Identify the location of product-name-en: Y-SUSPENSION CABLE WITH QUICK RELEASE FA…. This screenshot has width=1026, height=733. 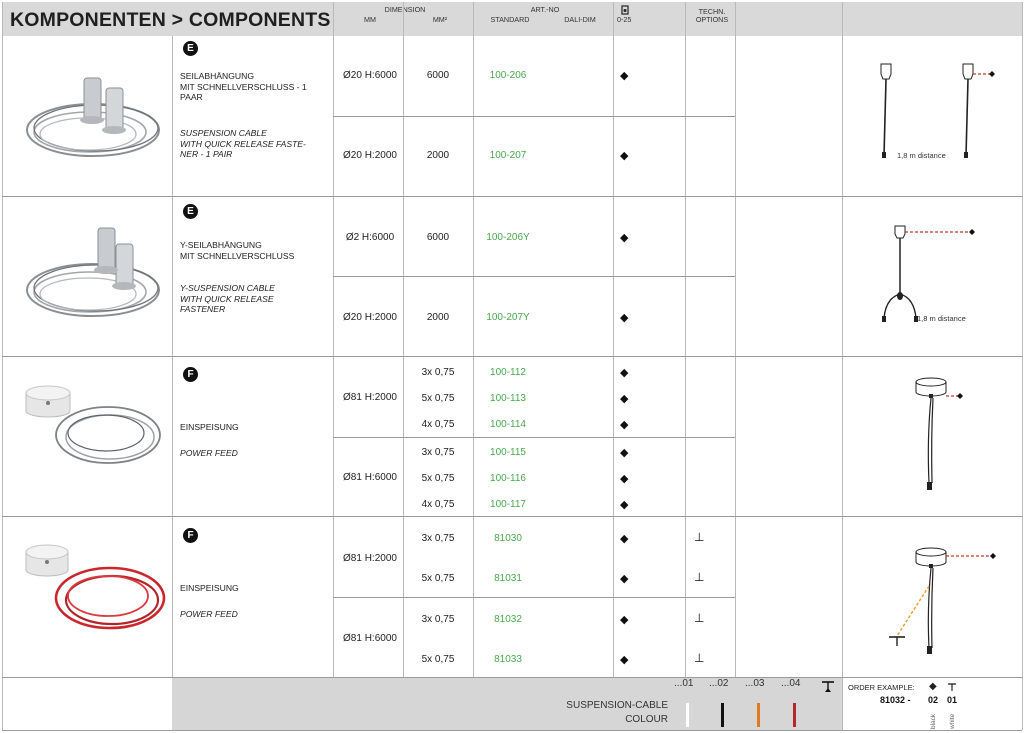
(227, 298).